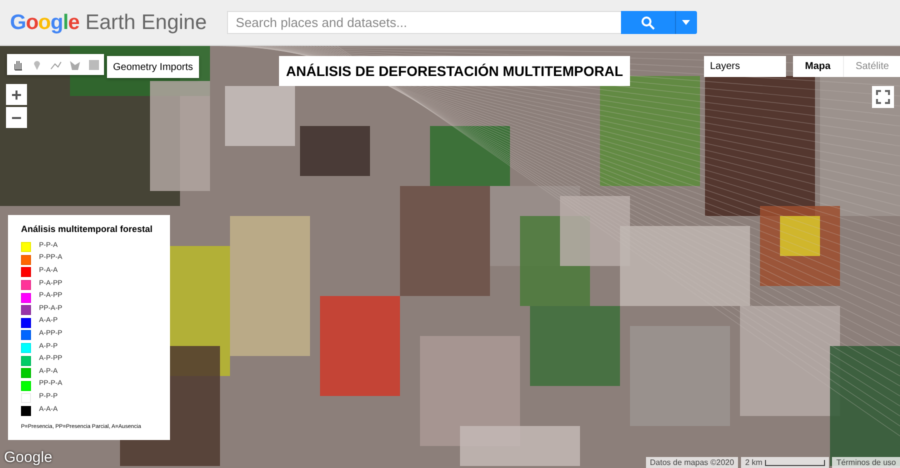  I want to click on fullscreen-icon, so click(883, 97).